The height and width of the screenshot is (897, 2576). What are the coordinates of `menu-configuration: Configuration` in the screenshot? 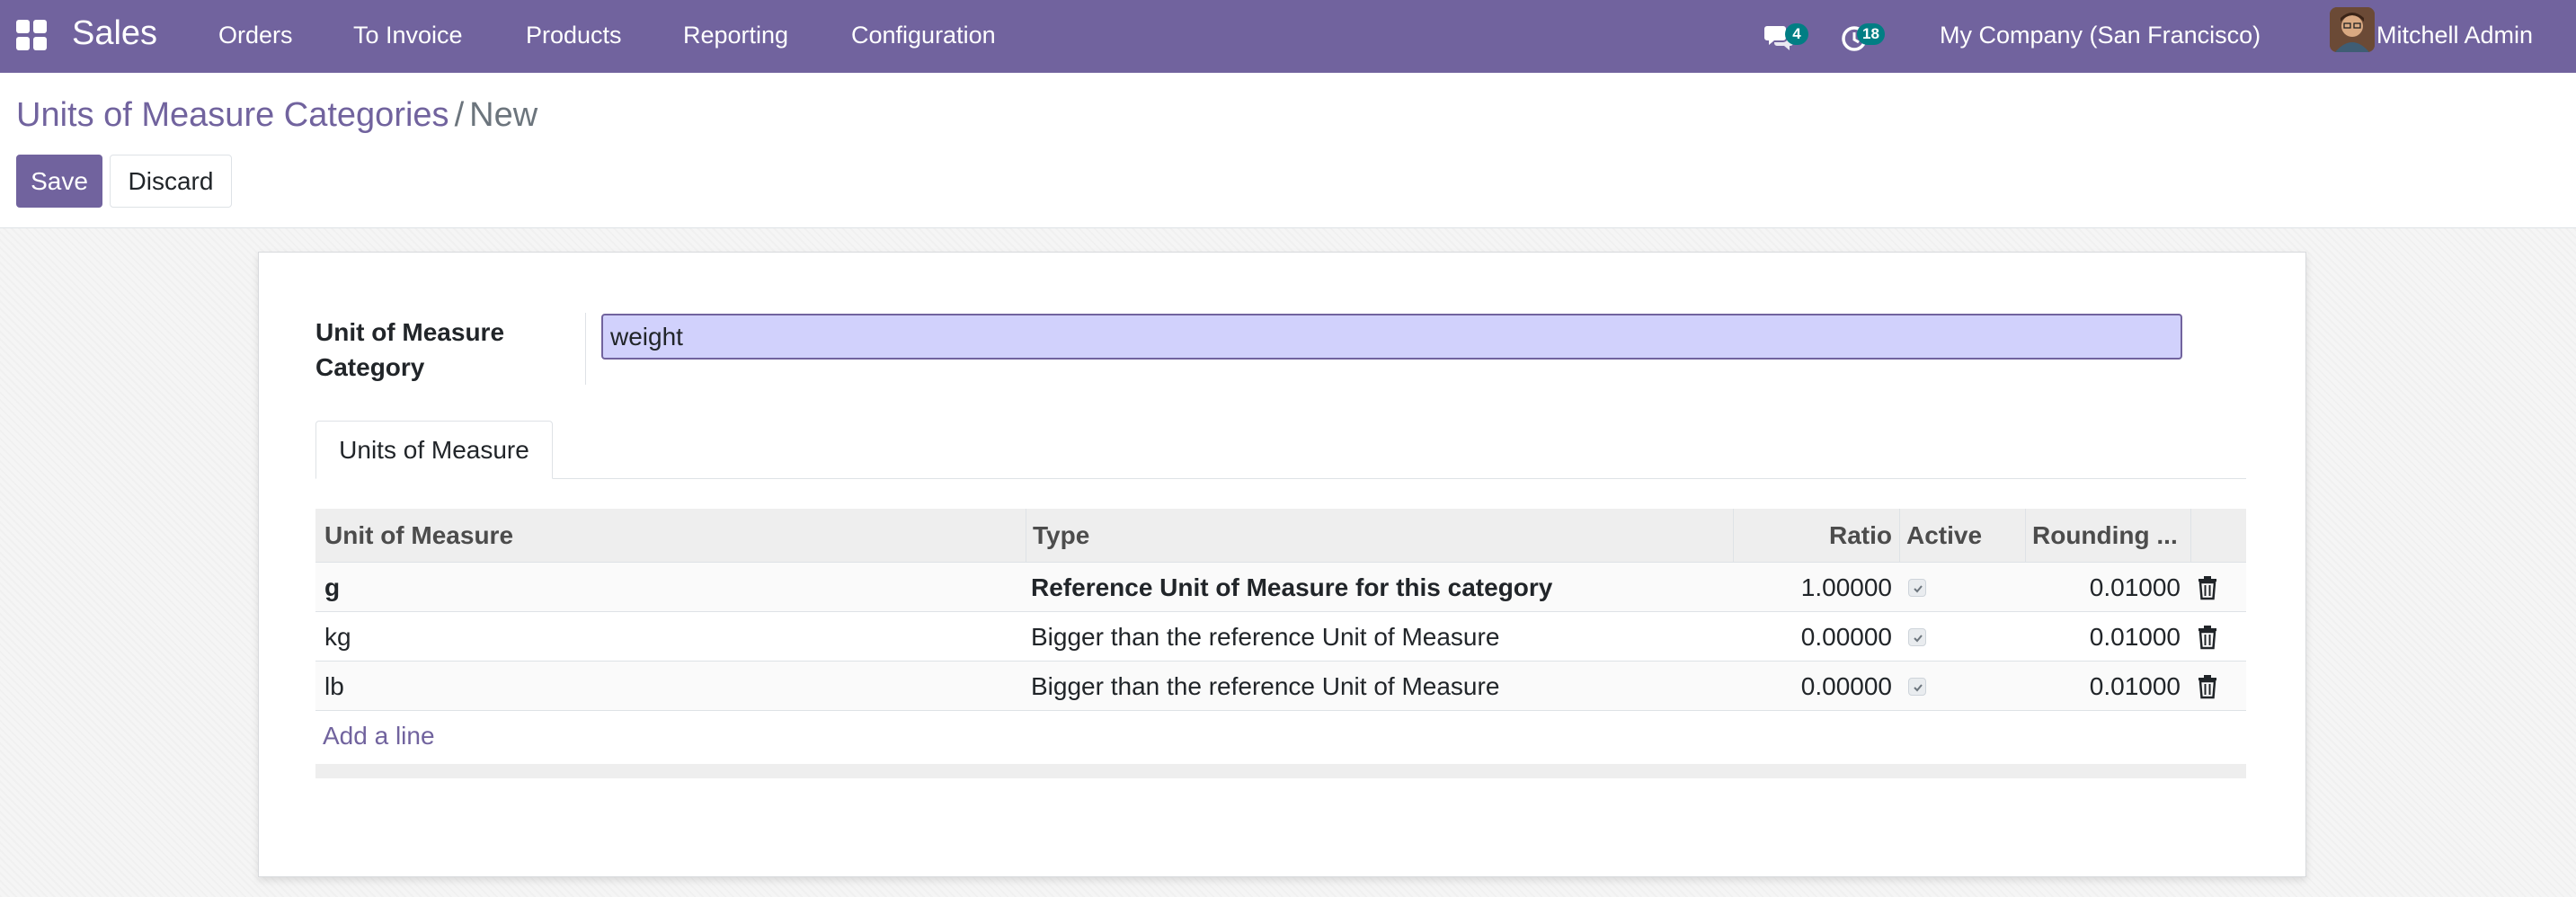 It's located at (923, 35).